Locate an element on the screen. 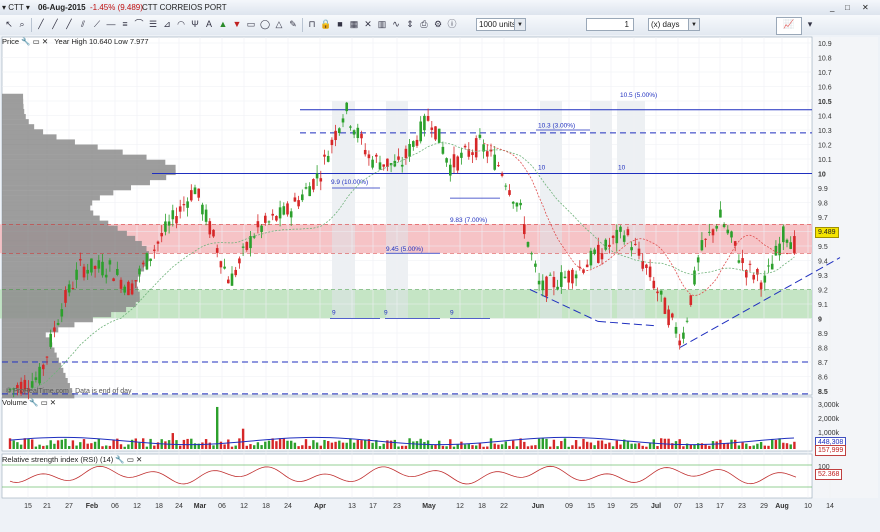 The height and width of the screenshot is (532, 880). triangle-tool-icon: △ is located at coordinates (279, 24).